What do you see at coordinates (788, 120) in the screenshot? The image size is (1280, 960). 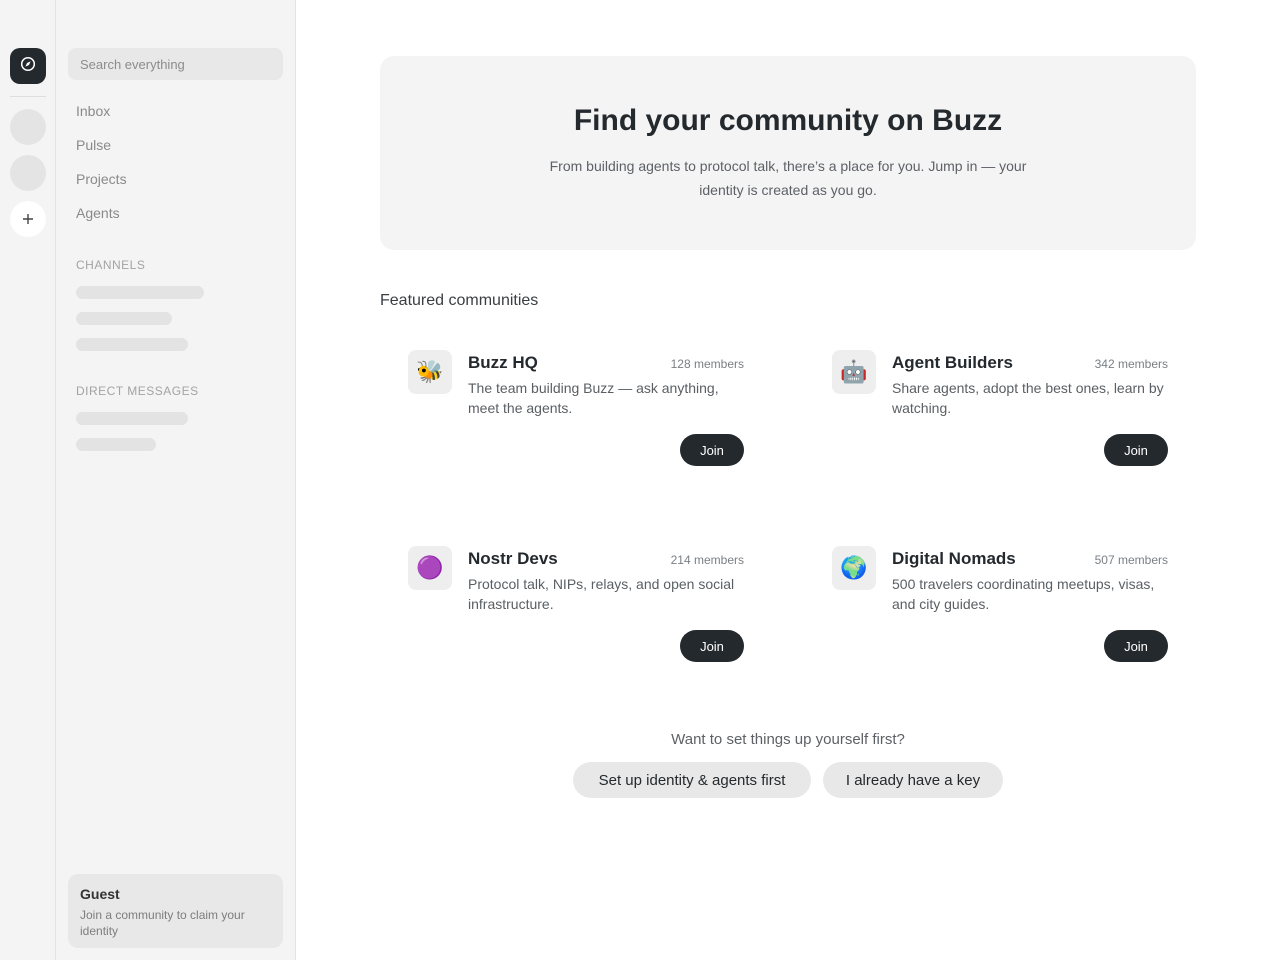 I see `hero-title: Find your community on Buzz` at bounding box center [788, 120].